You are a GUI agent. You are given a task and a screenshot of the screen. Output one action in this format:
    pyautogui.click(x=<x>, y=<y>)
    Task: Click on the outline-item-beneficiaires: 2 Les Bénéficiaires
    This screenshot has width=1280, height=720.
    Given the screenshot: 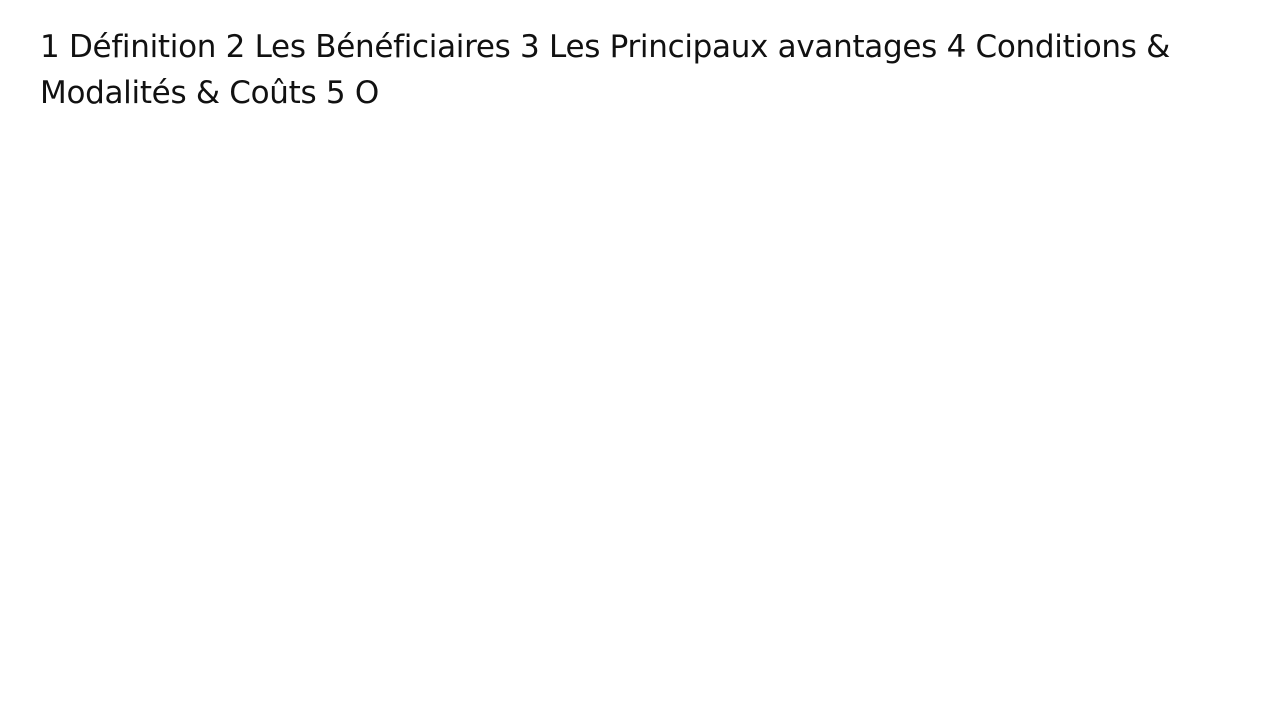 What is the action you would take?
    pyautogui.click(x=368, y=47)
    